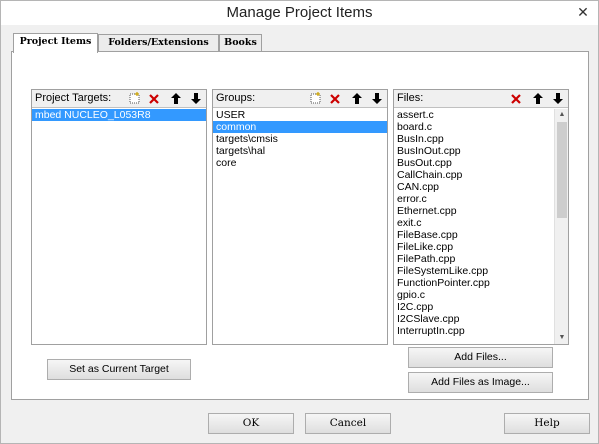  I want to click on ok-button: OK, so click(251, 423).